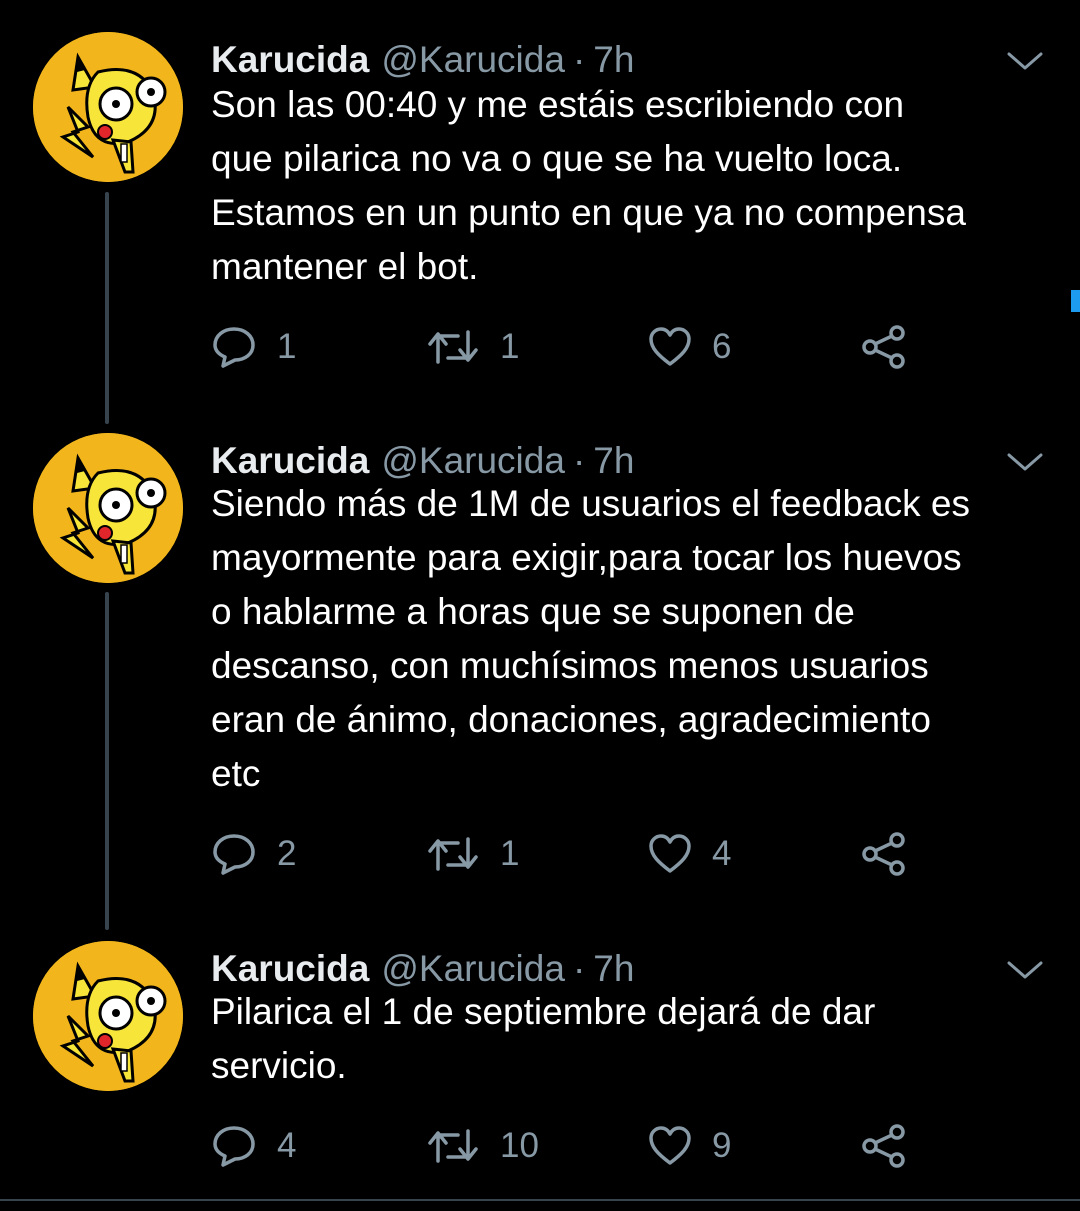 Image resolution: width=1080 pixels, height=1211 pixels. I want to click on reply-count: 2, so click(287, 853).